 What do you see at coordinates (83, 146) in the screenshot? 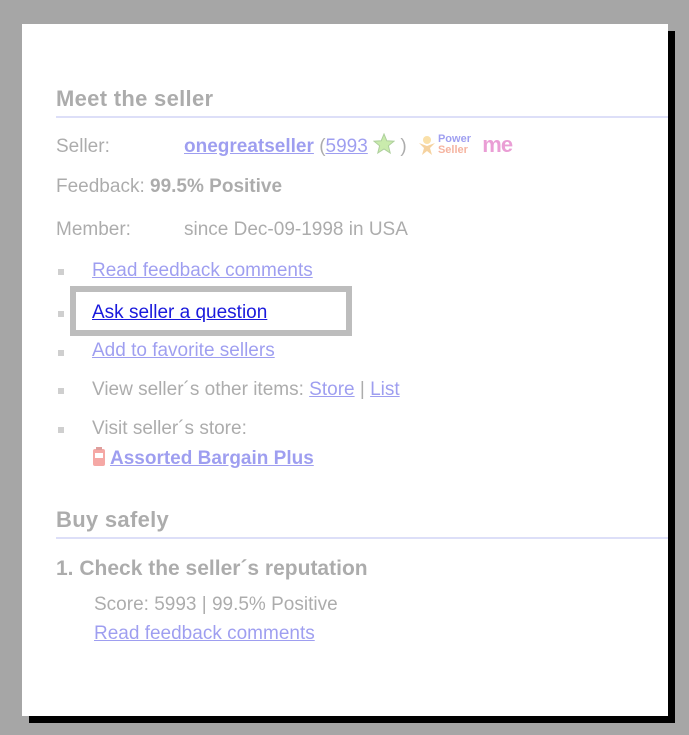
I see `seller-label: Seller:` at bounding box center [83, 146].